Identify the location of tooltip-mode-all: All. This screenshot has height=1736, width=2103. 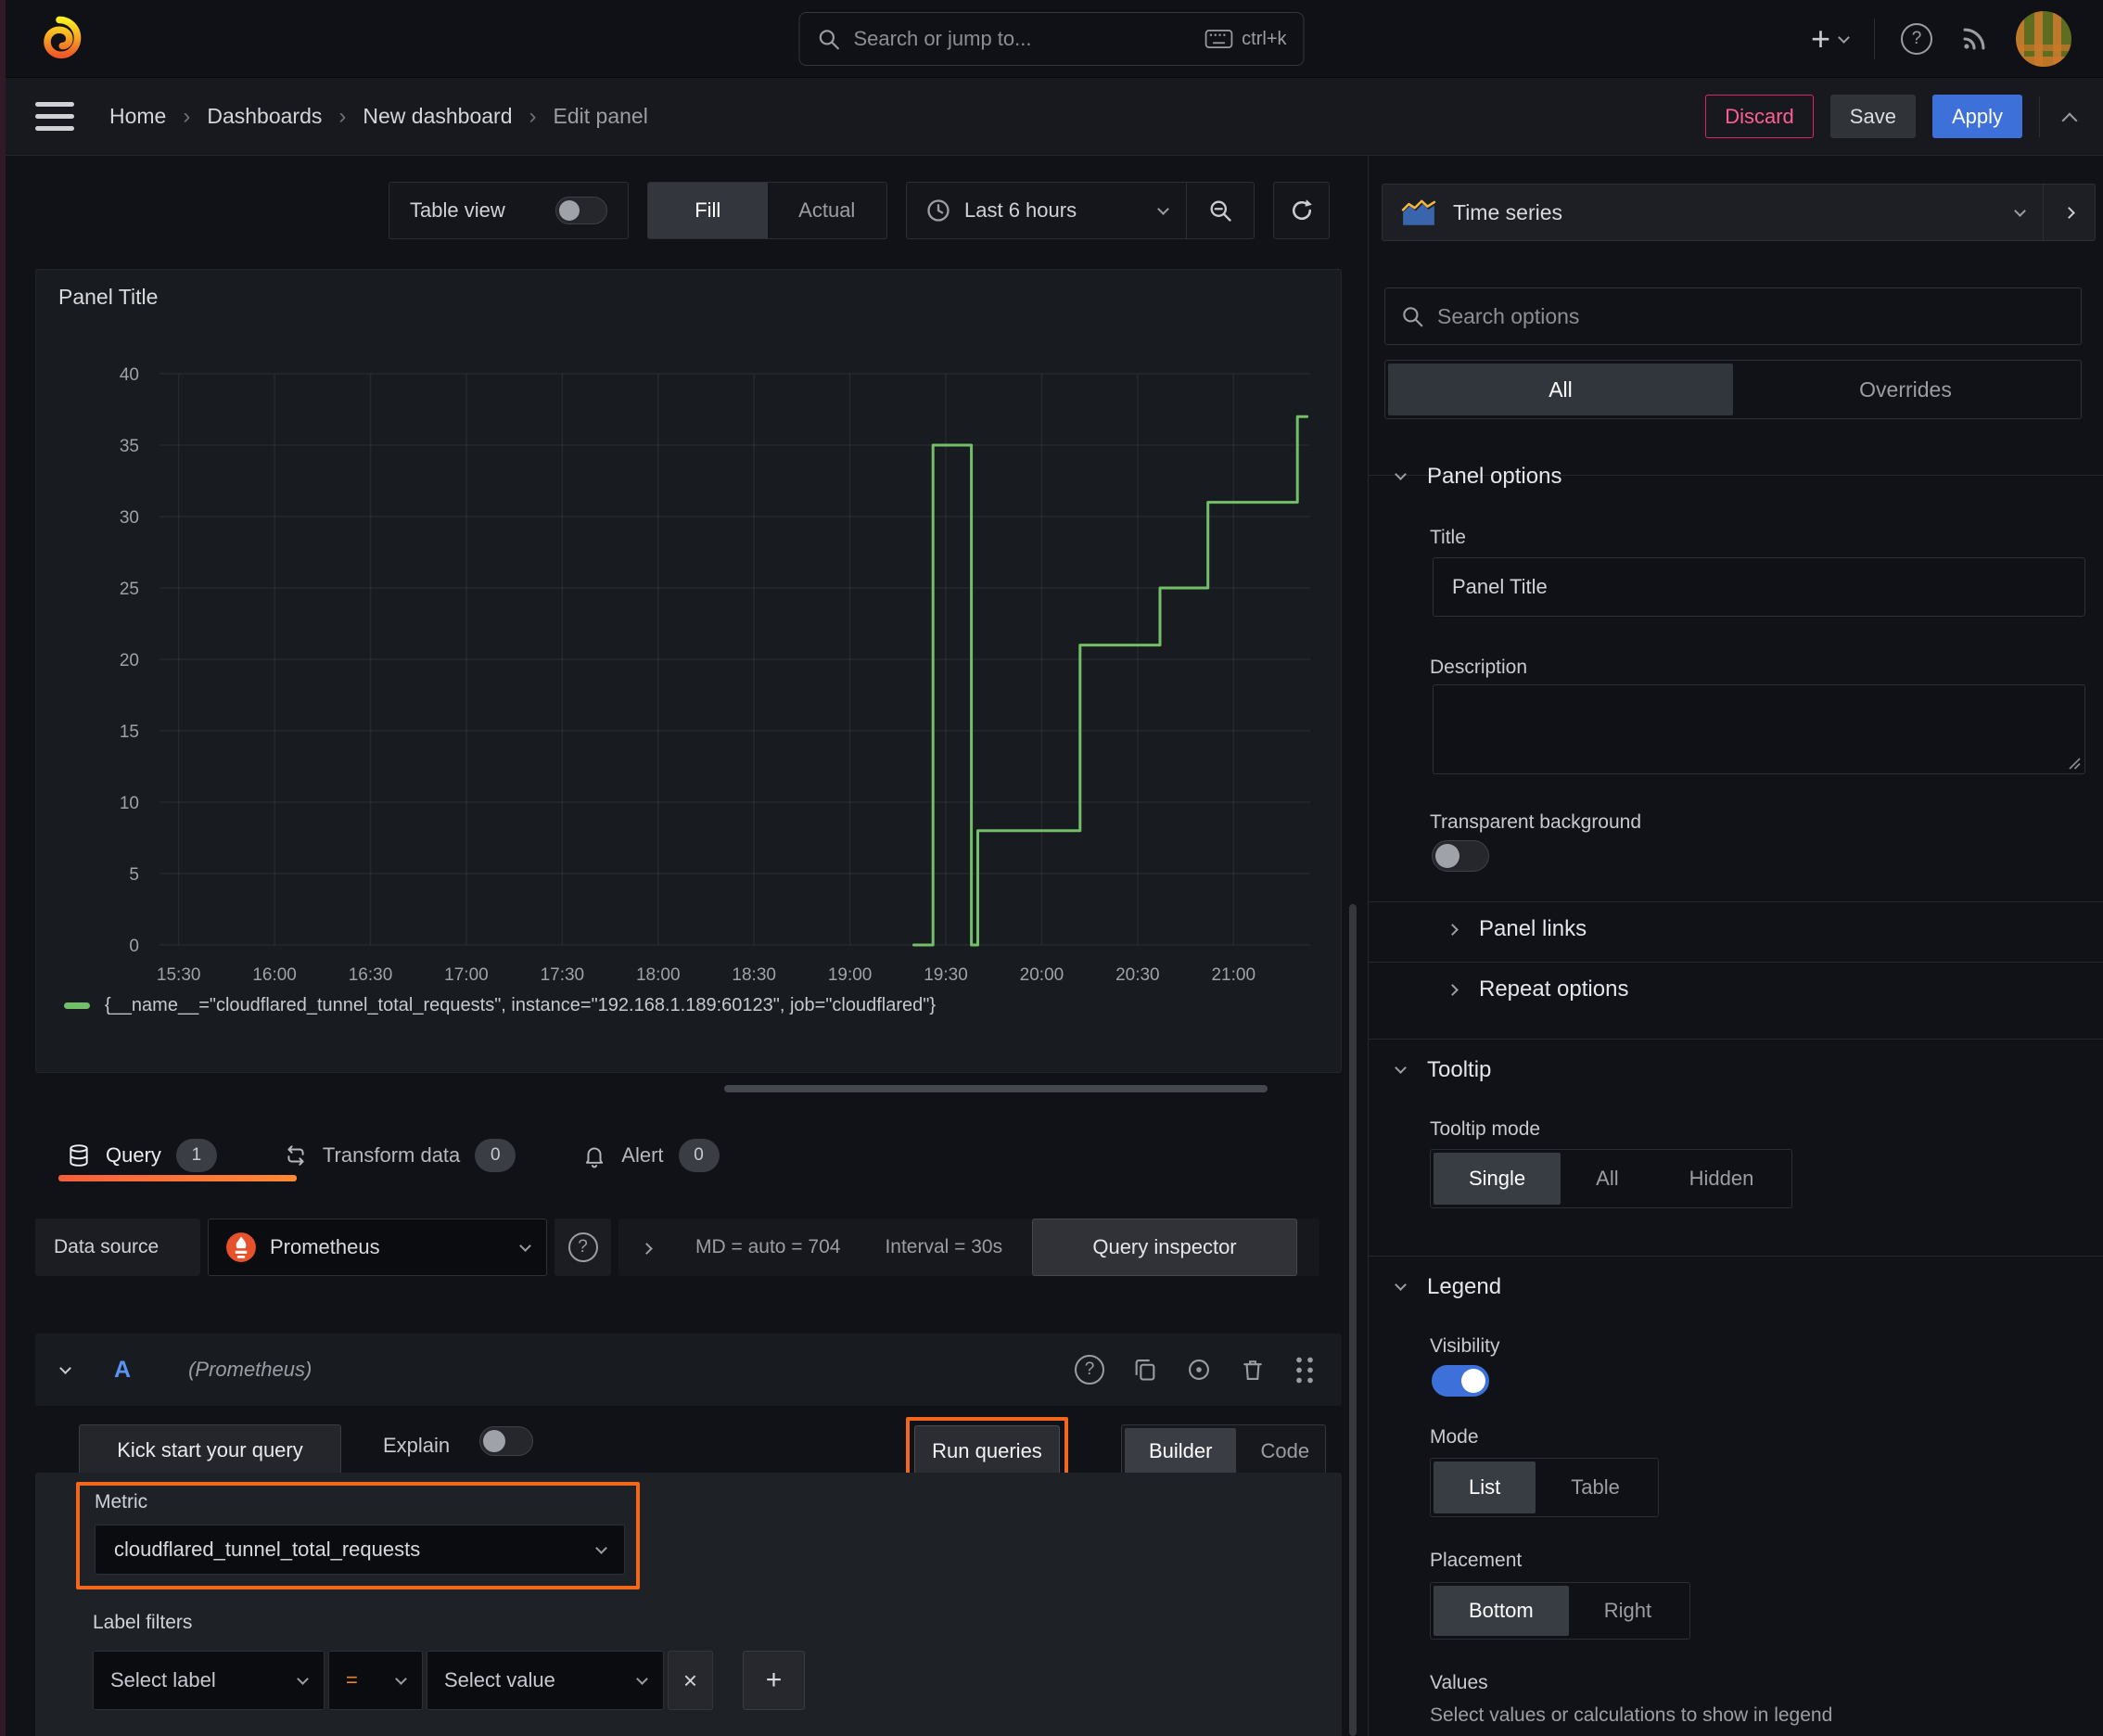
(1607, 1179).